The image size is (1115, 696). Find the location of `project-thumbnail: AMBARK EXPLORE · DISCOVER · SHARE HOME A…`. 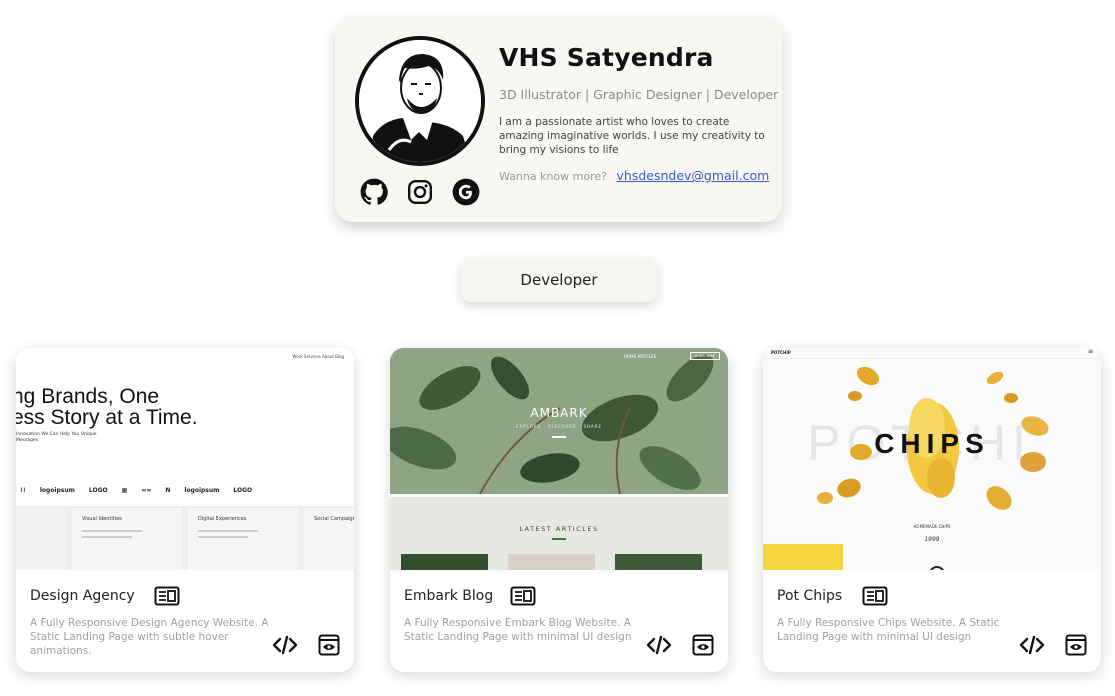

project-thumbnail: AMBARK EXPLORE · DISCOVER · SHARE HOME A… is located at coordinates (559, 459).